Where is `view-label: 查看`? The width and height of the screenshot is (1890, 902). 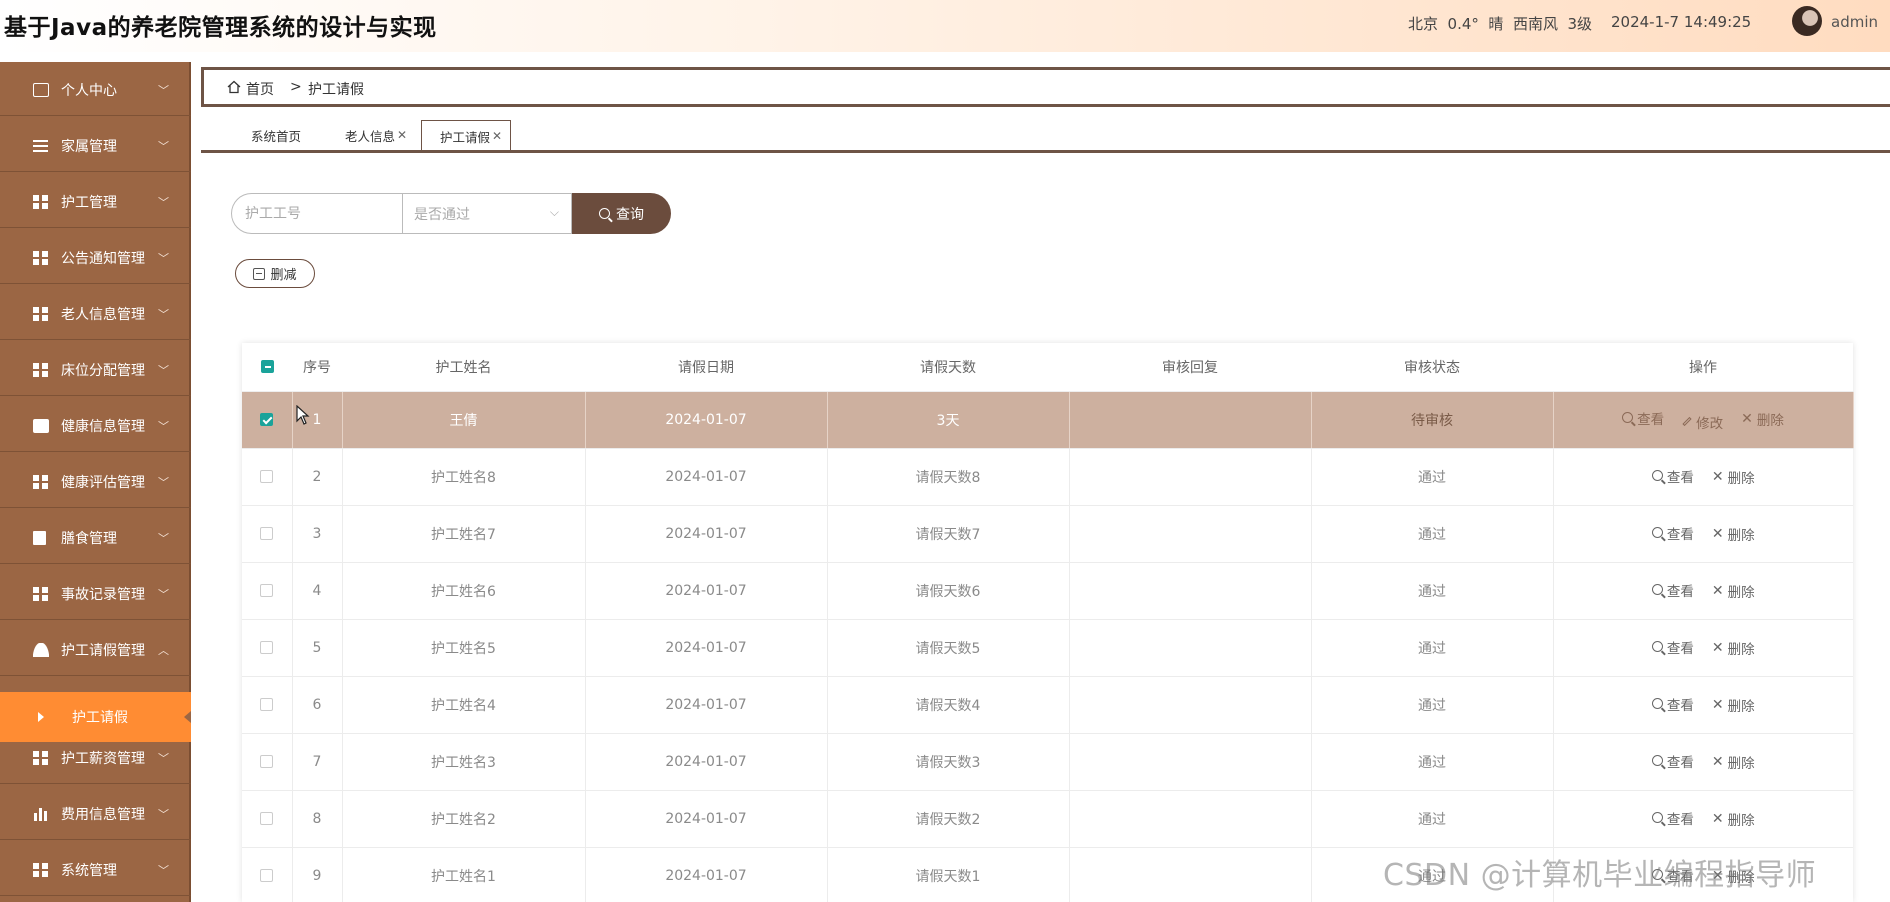
view-label: 查看 is located at coordinates (1680, 591).